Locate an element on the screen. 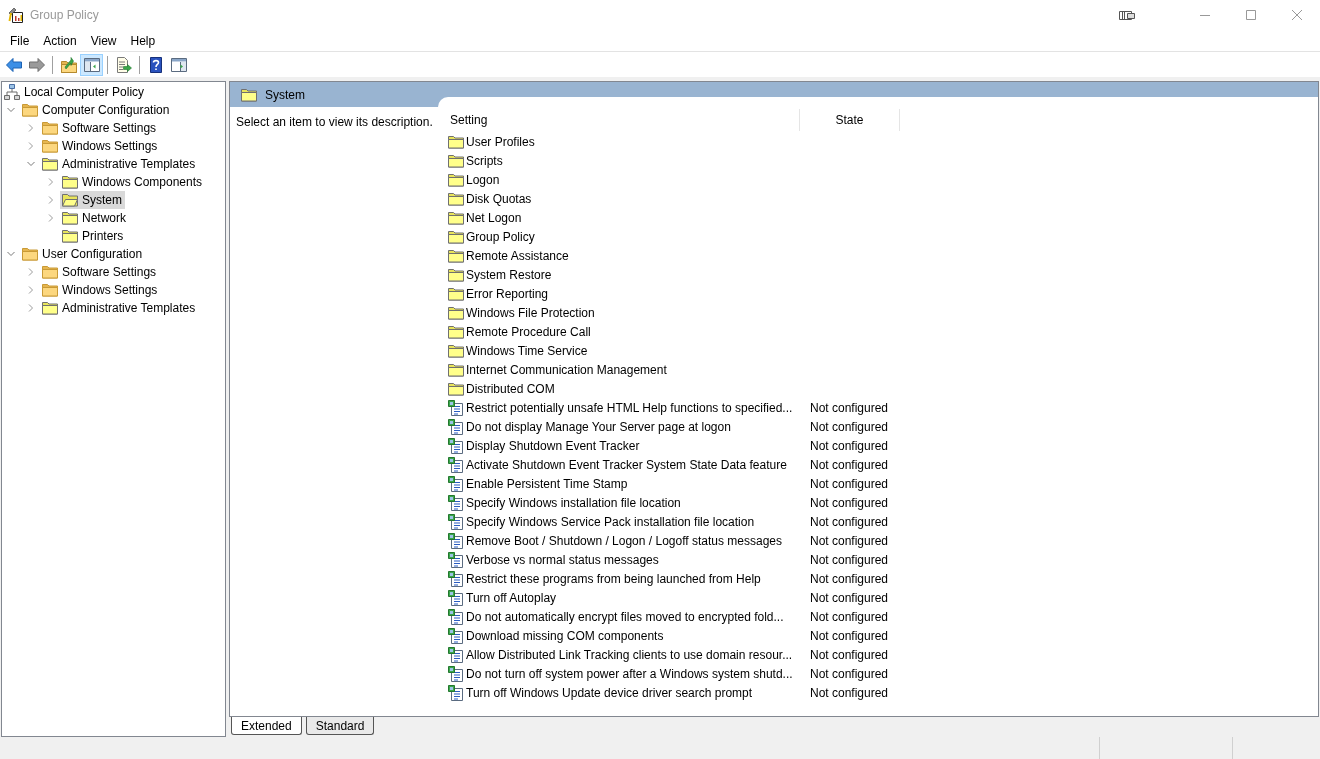 The image size is (1320, 759). menu-item: Action is located at coordinates (60, 40).